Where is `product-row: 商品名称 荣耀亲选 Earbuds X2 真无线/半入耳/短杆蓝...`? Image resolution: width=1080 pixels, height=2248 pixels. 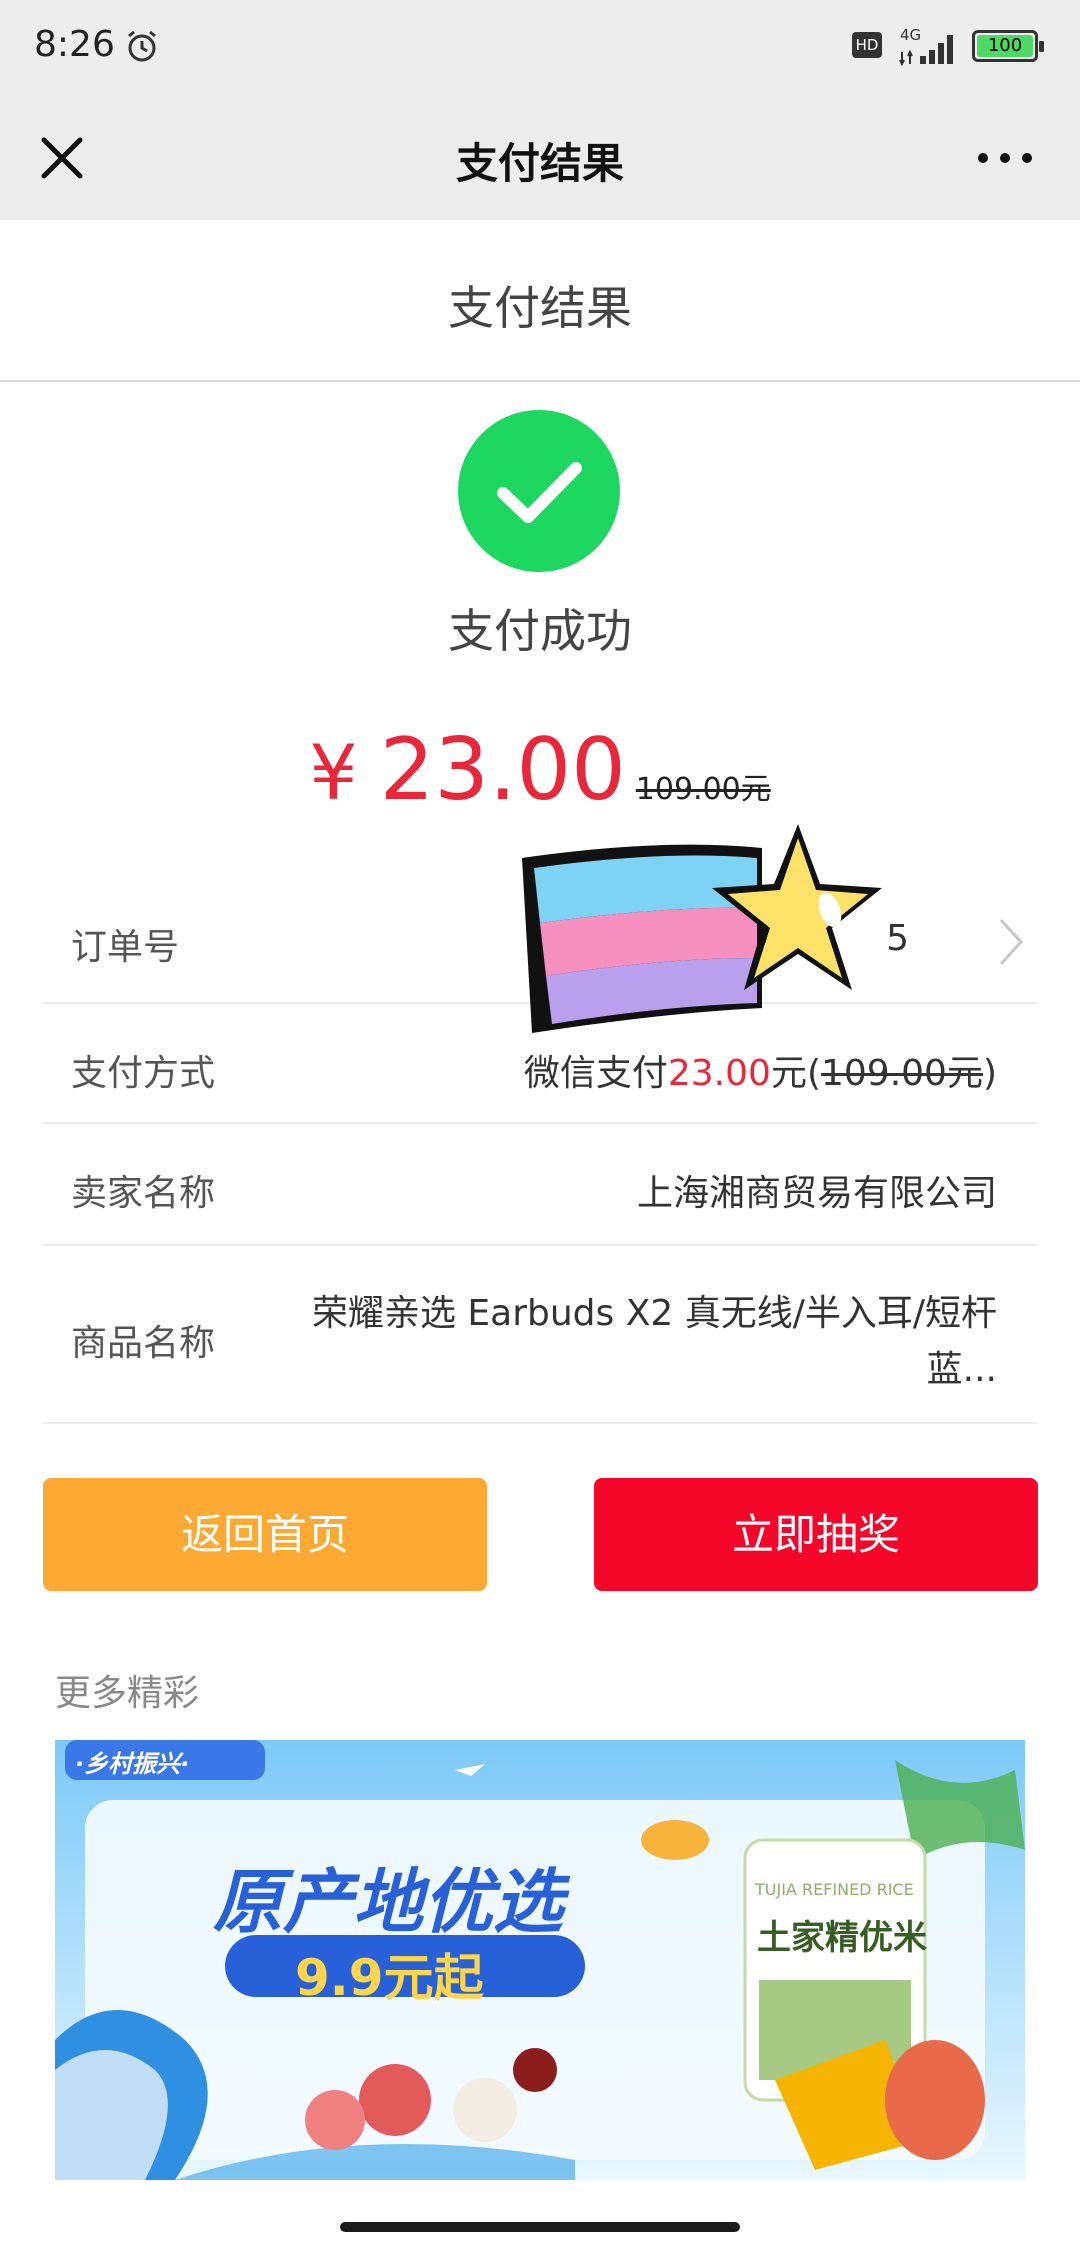
product-row: 商品名称 荣耀亲选 Earbuds X2 真无线/半入耳/短杆蓝... is located at coordinates (540, 1335).